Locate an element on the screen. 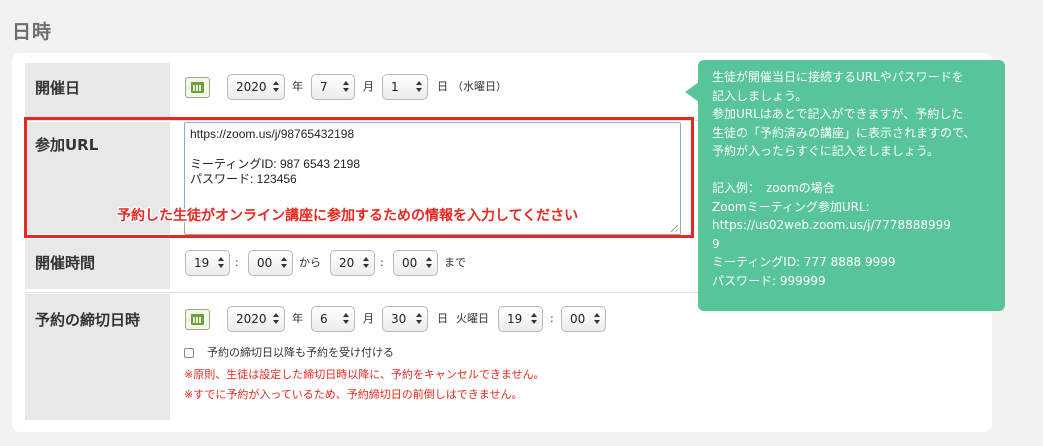 The image size is (1043, 446). tooltip-line: https://us02web.zoom.us/j/7778888999 is located at coordinates (831, 225).